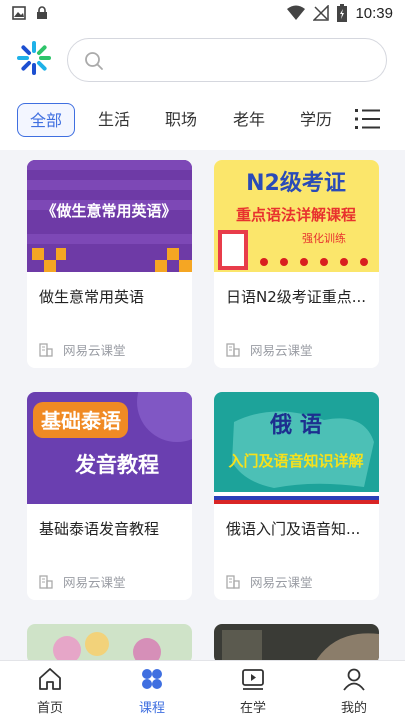 The height and width of the screenshot is (720, 405). Describe the element at coordinates (342, 13) in the screenshot. I see `battery-icon` at that location.